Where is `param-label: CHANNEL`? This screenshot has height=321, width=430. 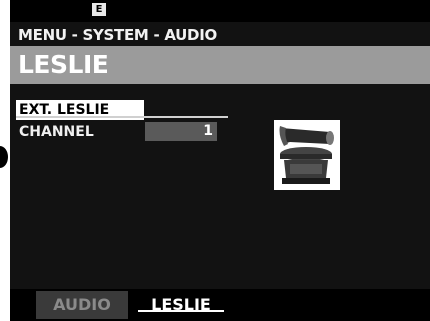
param-label: CHANNEL is located at coordinates (56, 132).